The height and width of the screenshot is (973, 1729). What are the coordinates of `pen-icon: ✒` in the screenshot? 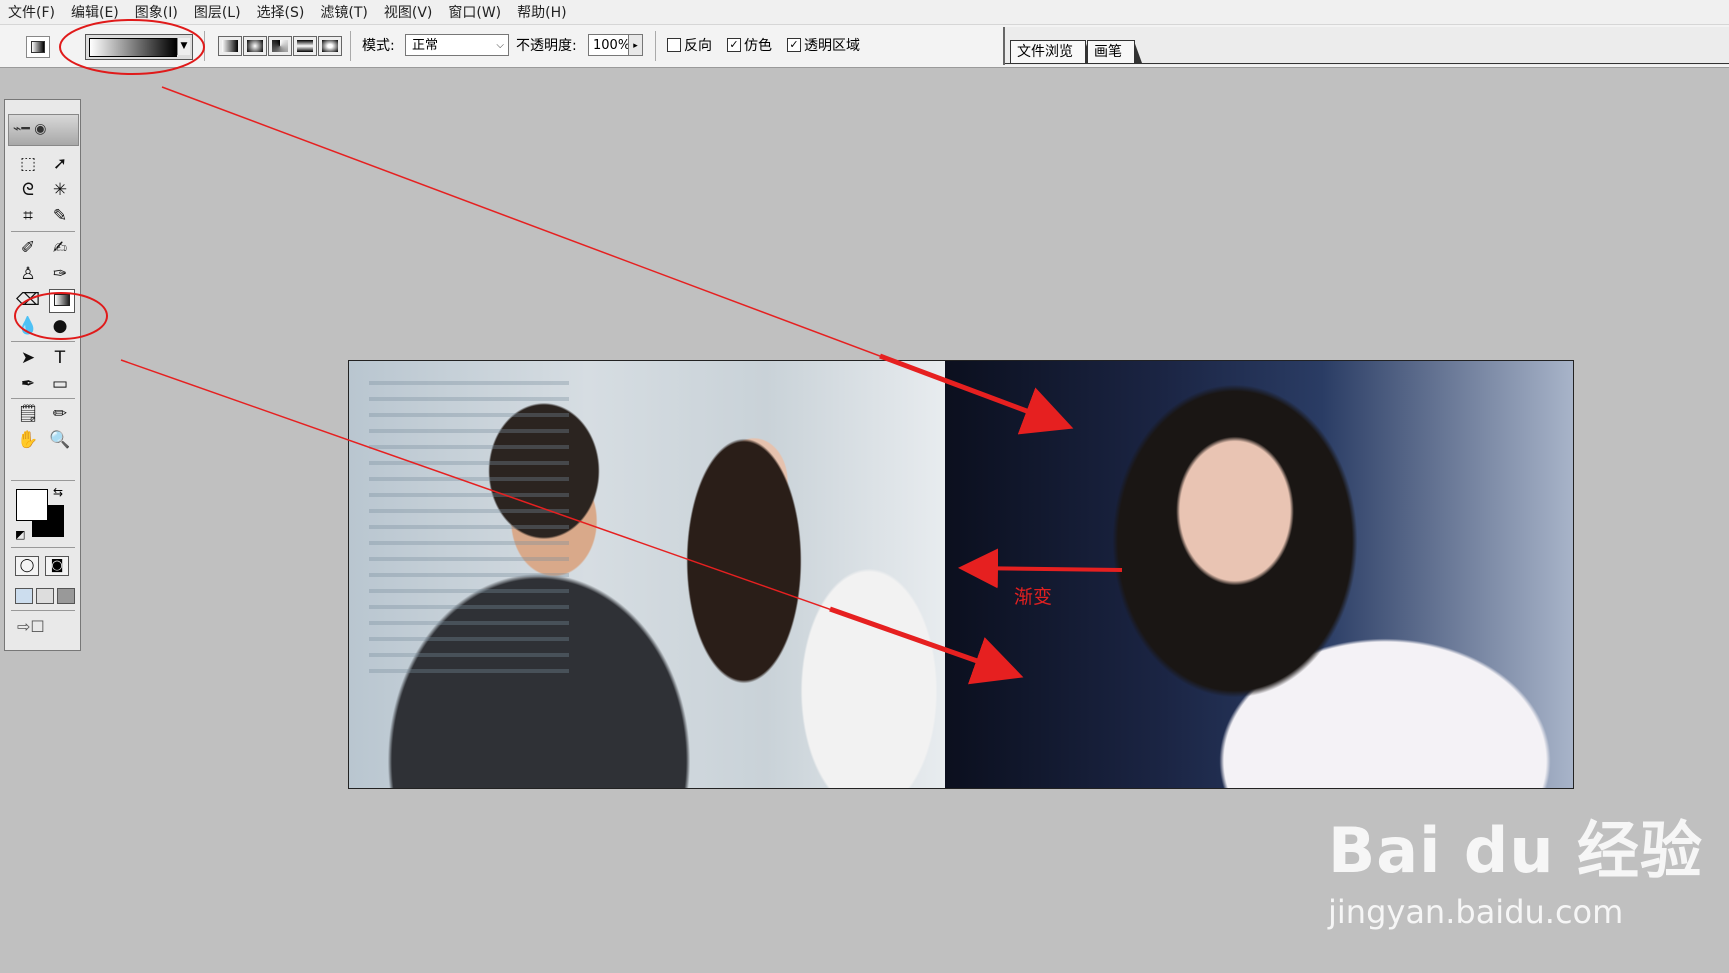 It's located at (28, 384).